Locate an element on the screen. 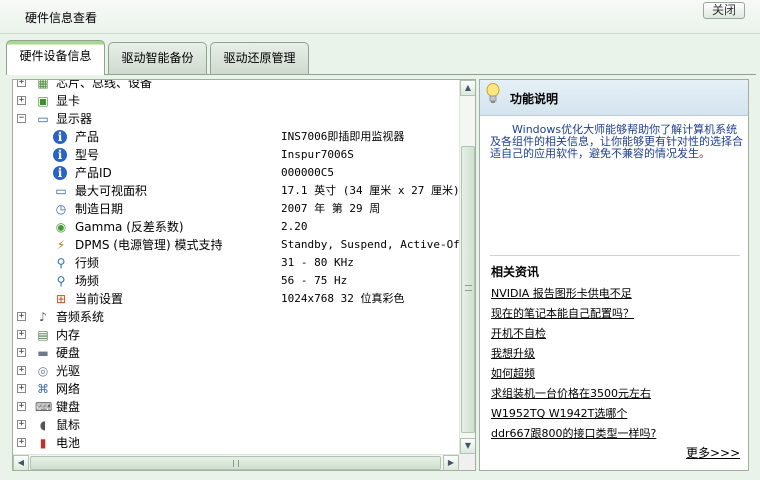 The width and height of the screenshot is (760, 480). tree-node-label: 电池 is located at coordinates (68, 443).